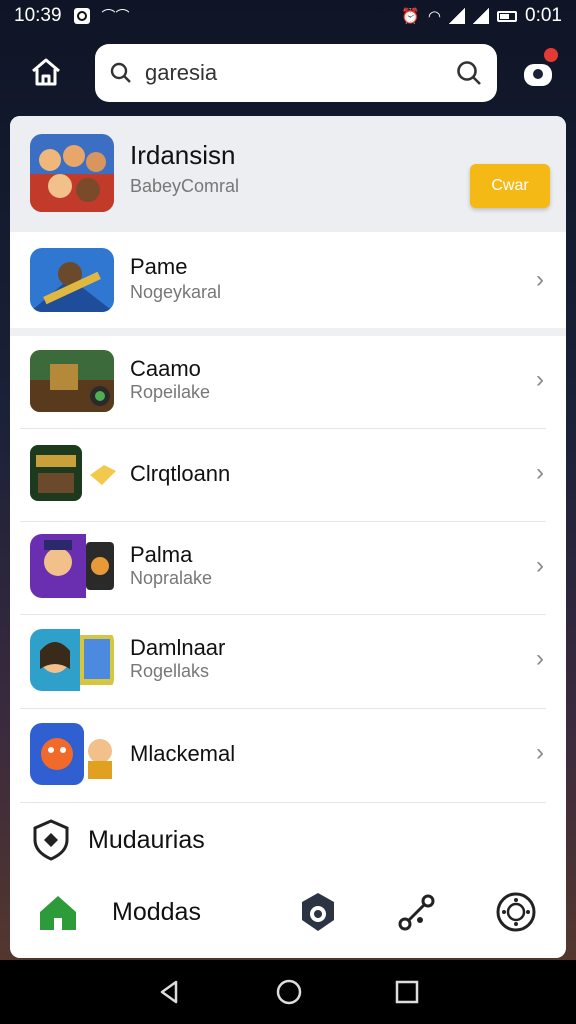  I want to click on active-tab-label: Moddas, so click(156, 912).